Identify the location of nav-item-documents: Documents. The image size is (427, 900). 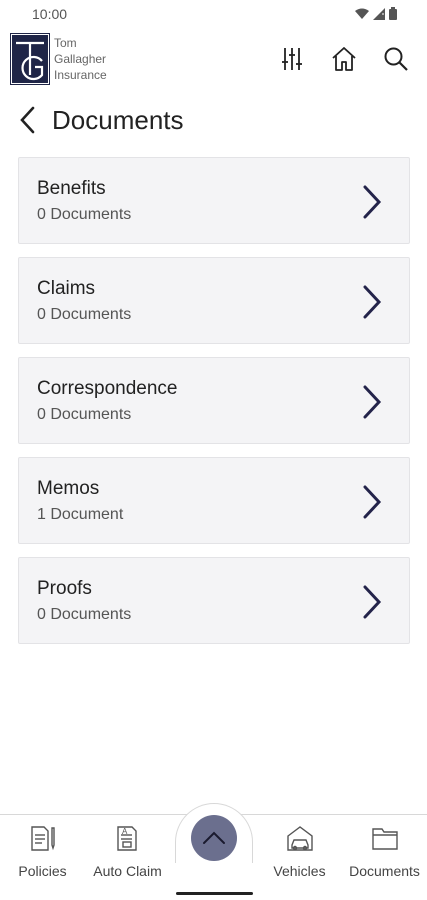
(384, 856).